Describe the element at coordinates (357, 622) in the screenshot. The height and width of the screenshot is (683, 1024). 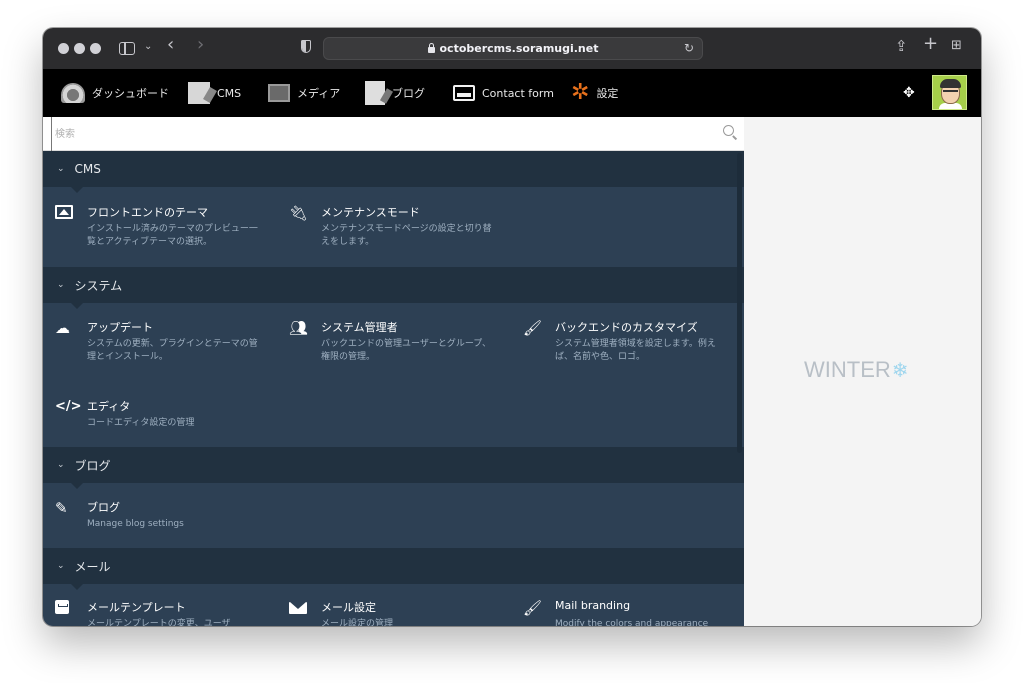
I see `item-description: メール設定の管理` at that location.